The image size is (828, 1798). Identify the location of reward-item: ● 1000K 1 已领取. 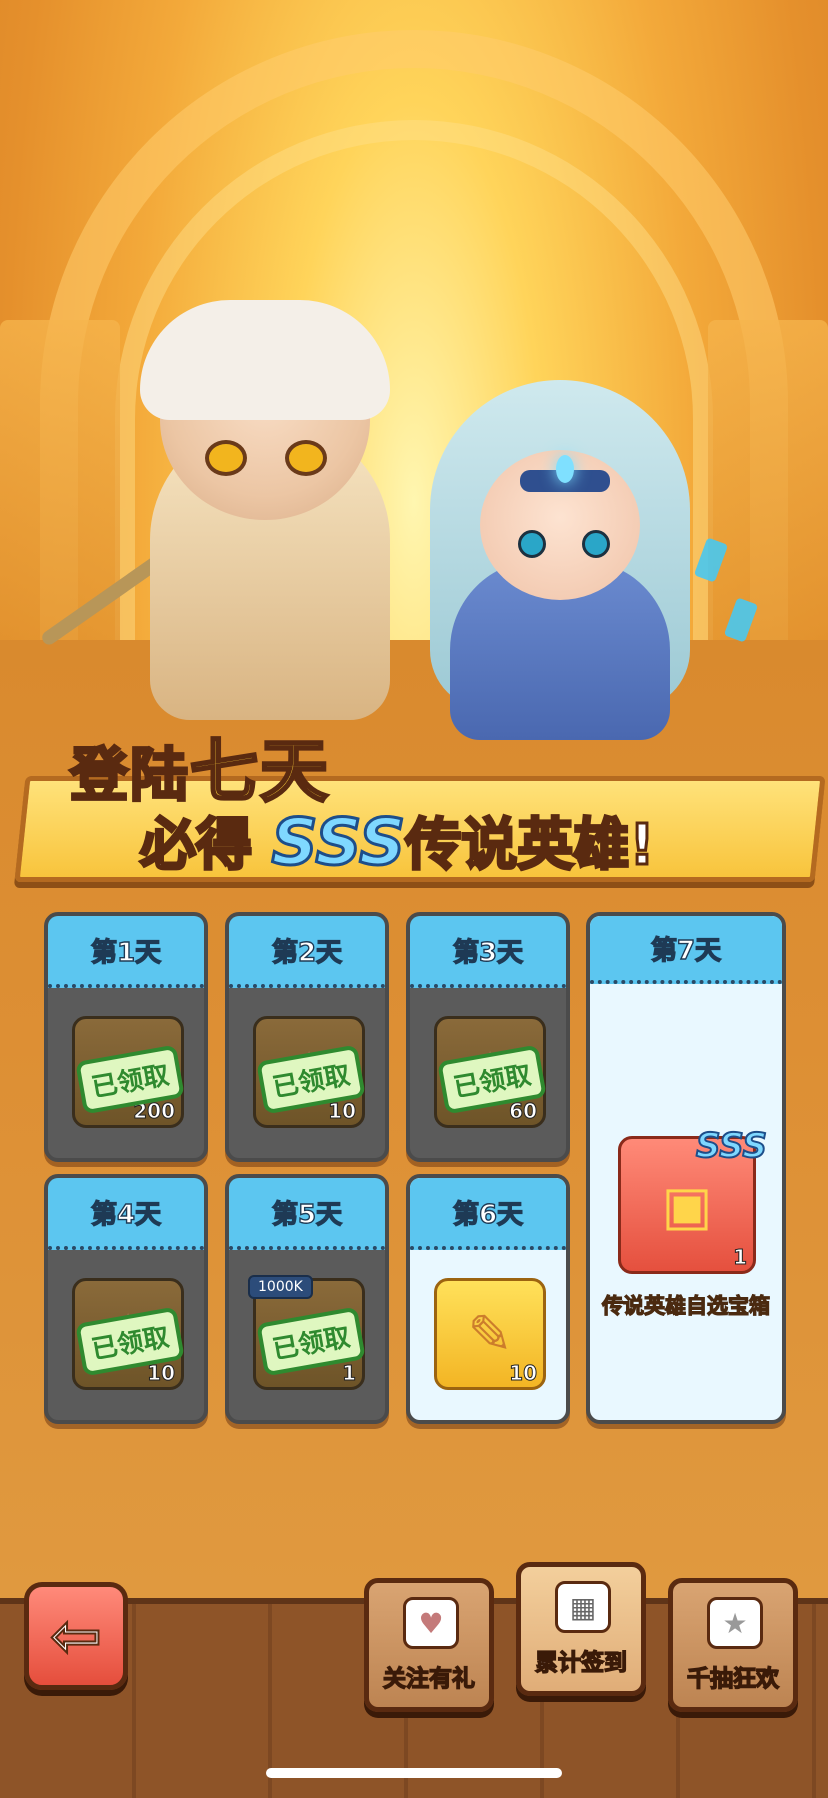
(307, 1332).